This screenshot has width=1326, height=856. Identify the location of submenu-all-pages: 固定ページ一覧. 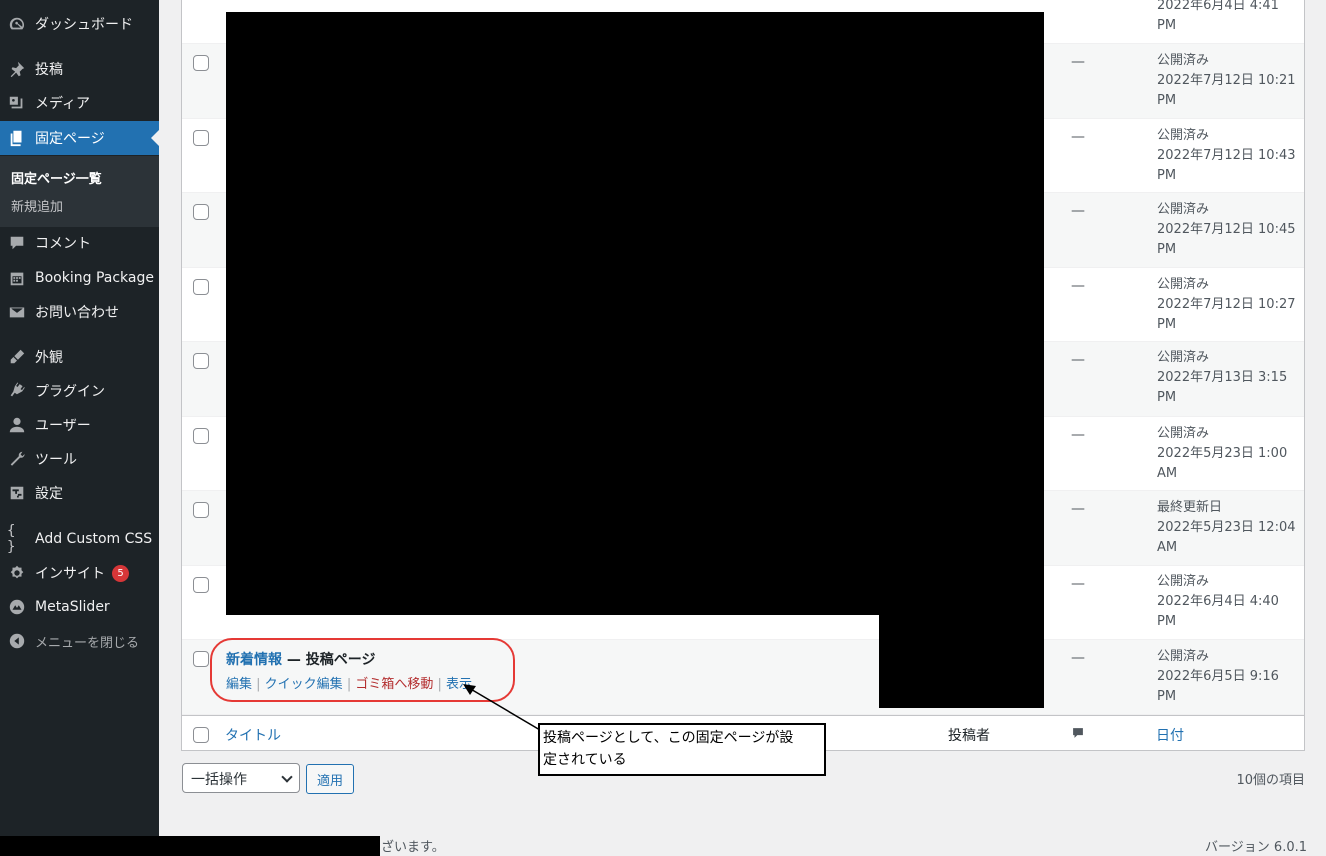
(56, 177).